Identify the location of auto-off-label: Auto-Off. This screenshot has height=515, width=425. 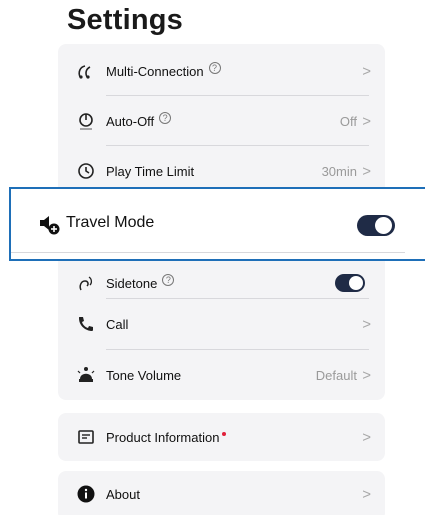
(130, 121).